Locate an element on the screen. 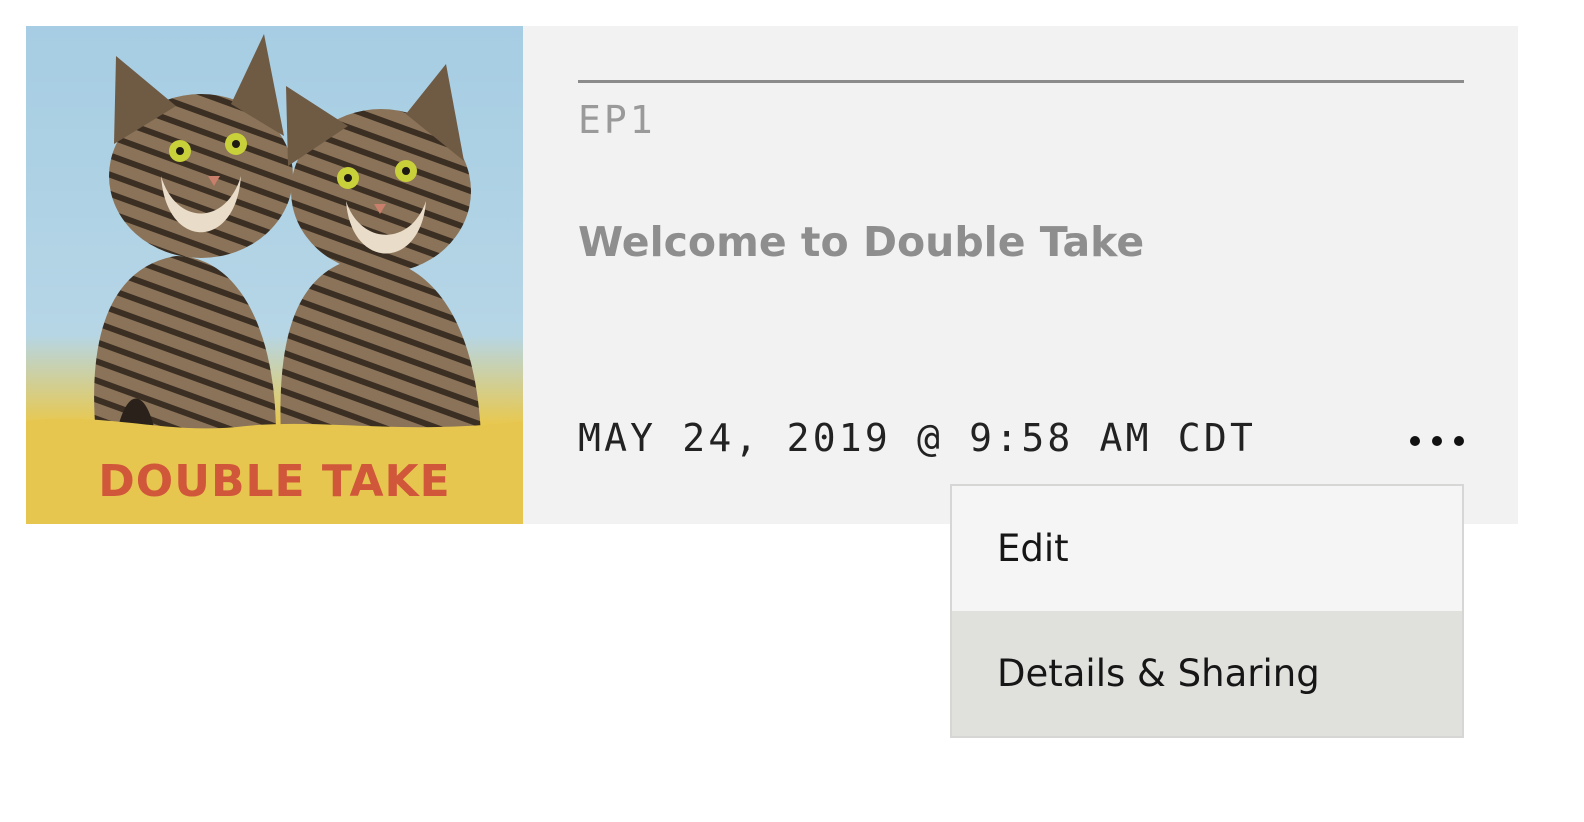  menu-item-details-sharing: Details & Sharing is located at coordinates (1207, 673).